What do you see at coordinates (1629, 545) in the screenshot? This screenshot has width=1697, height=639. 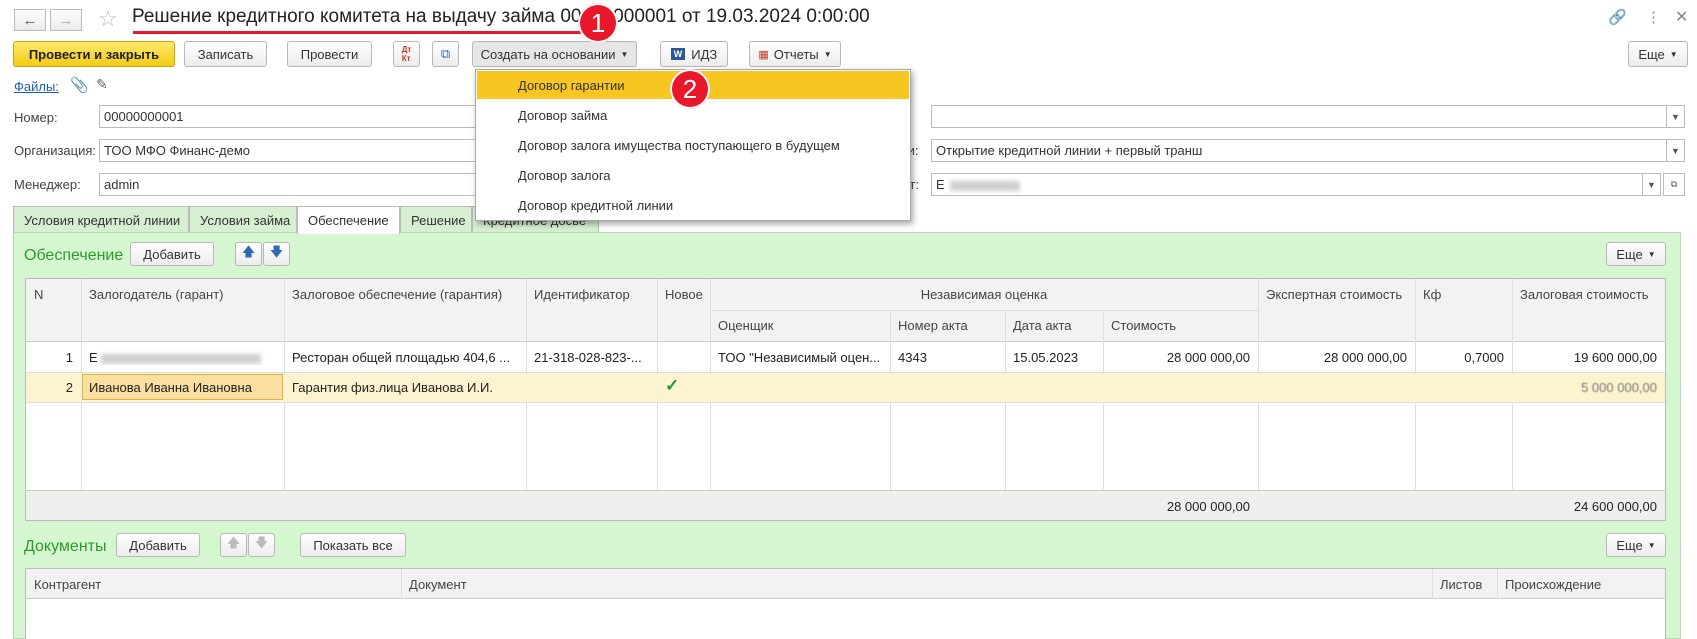 I see `documents-more-label: Еще` at bounding box center [1629, 545].